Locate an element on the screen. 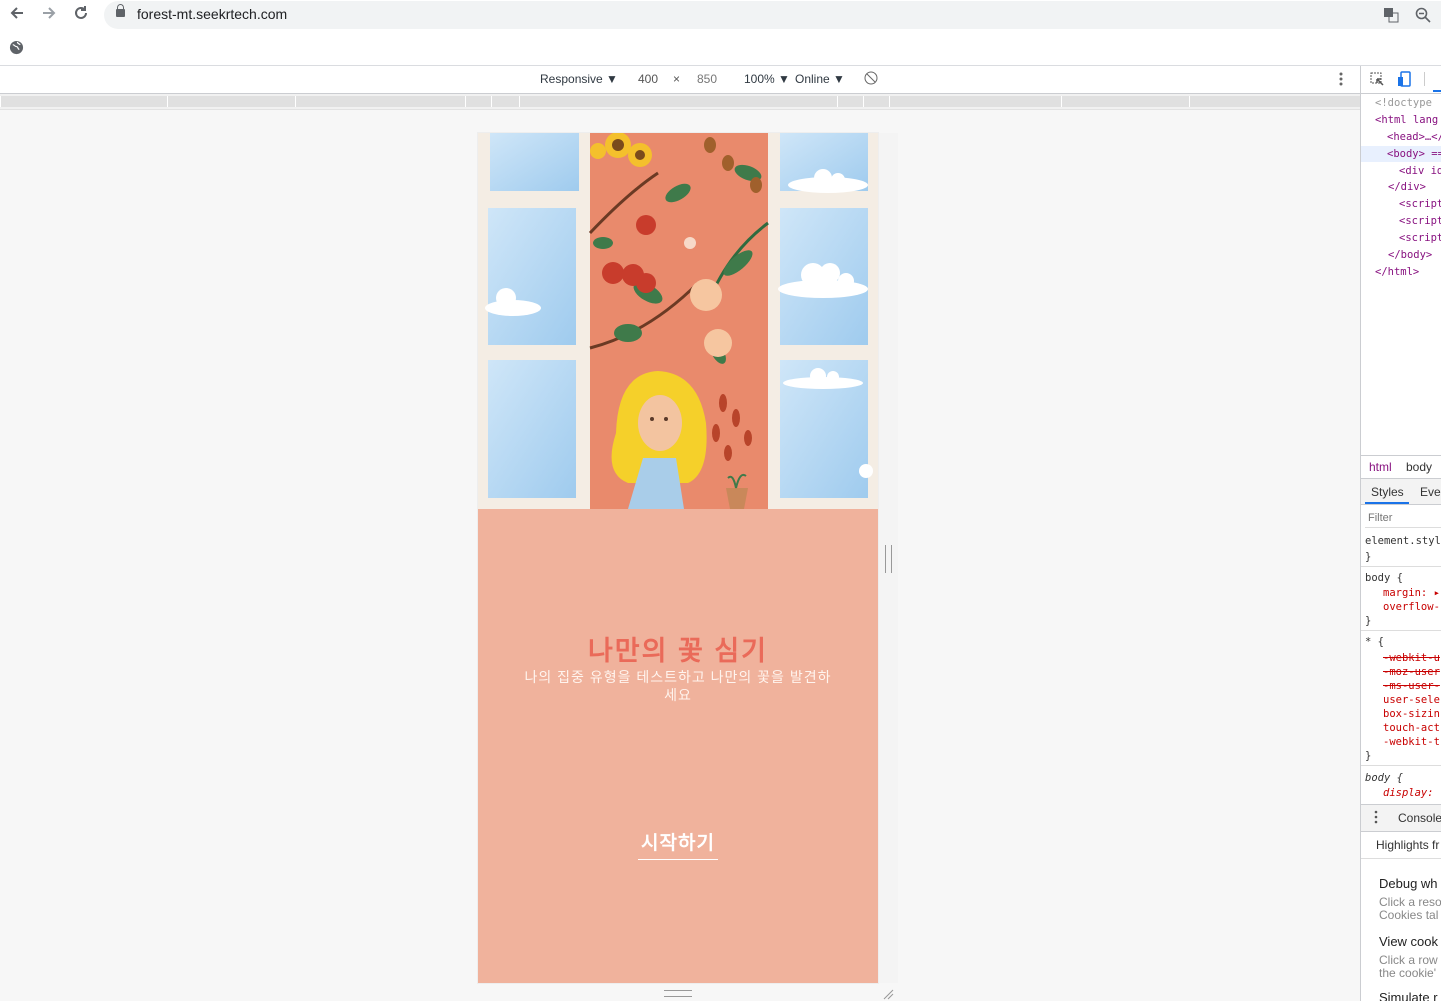 The width and height of the screenshot is (1441, 1005). resize-corner-icon is located at coordinates (888, 996).